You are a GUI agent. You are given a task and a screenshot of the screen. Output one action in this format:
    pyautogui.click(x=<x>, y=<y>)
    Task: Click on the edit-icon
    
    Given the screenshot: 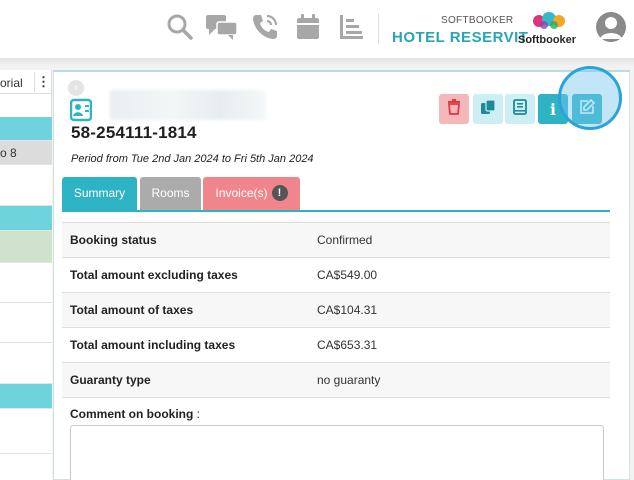 What is the action you would take?
    pyautogui.click(x=587, y=109)
    